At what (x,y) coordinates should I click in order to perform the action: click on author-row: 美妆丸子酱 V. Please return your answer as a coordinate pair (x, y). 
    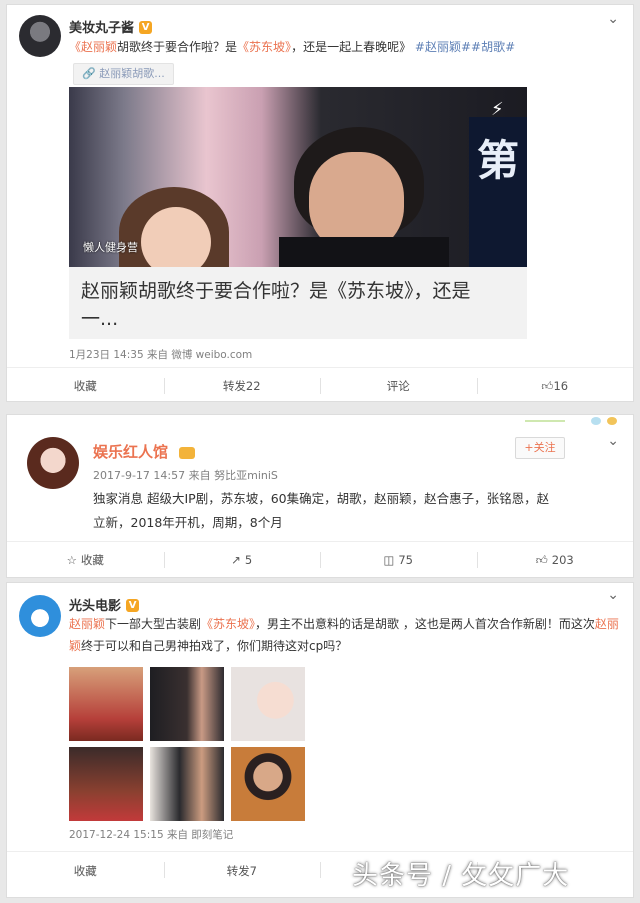
    Looking at the image, I should click on (111, 26).